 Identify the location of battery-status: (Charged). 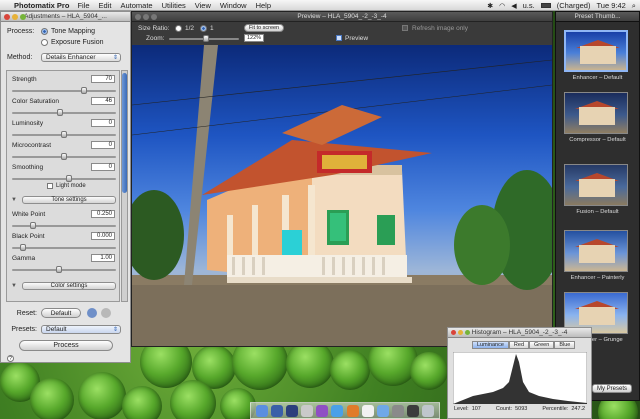
(574, 5).